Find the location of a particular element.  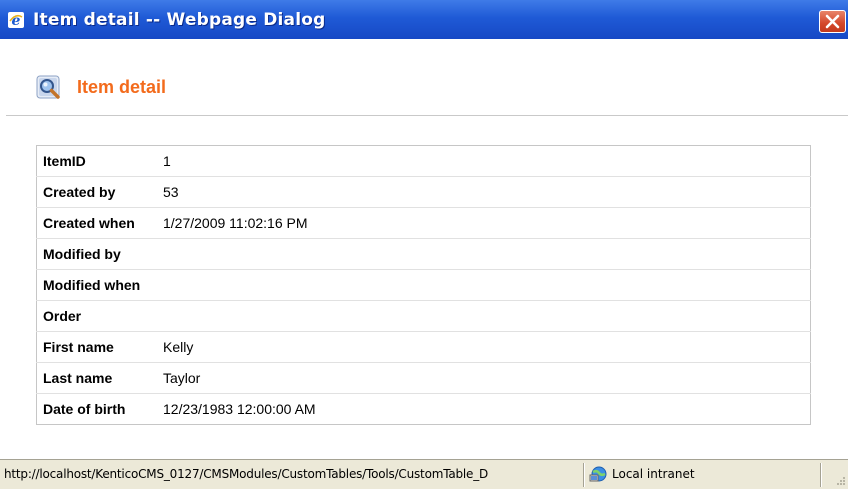

field-value-modified-by is located at coordinates (484, 254).